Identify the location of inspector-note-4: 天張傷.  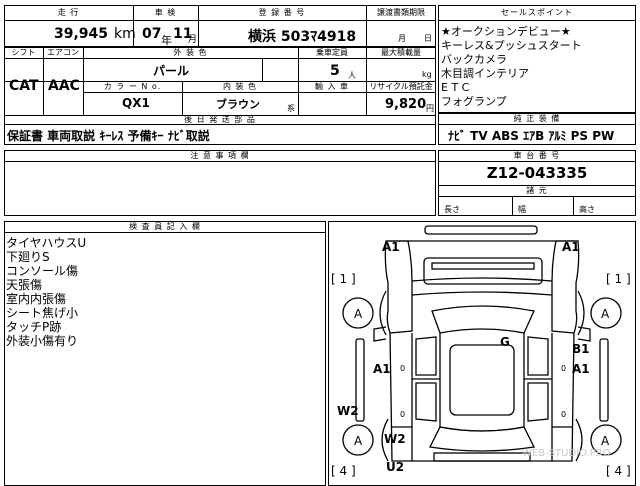
(24, 285).